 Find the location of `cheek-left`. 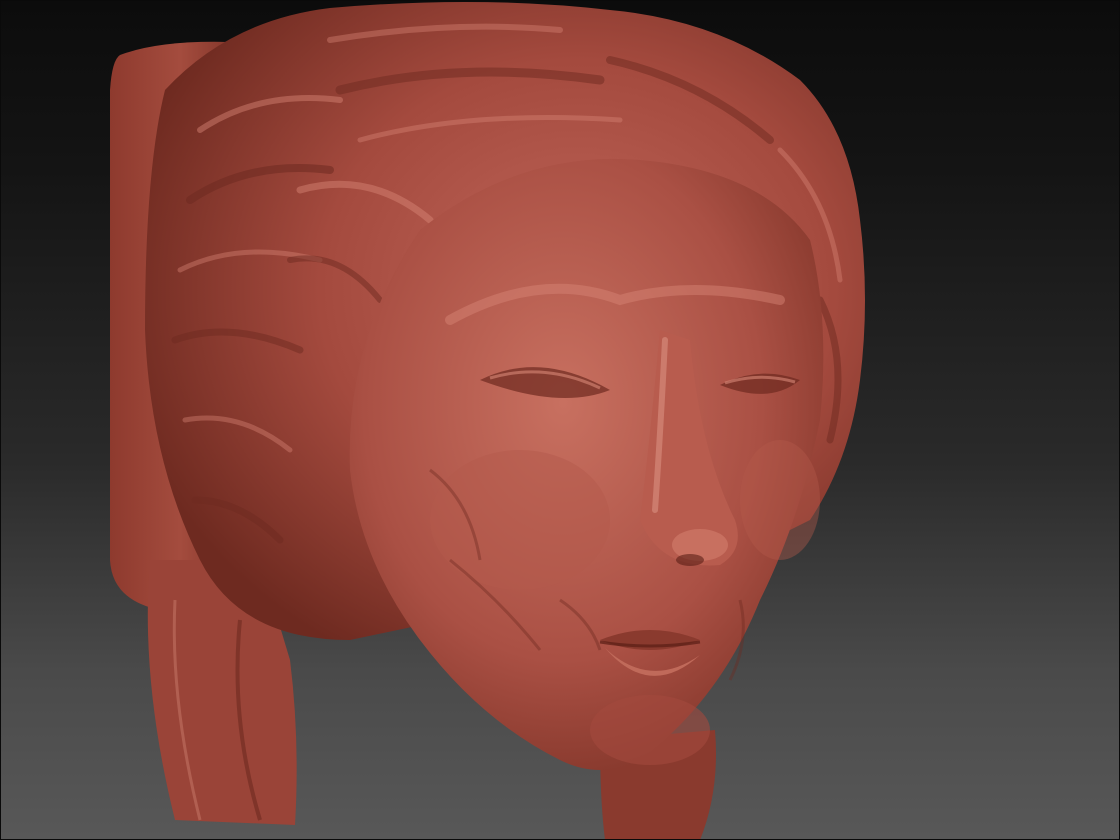

cheek-left is located at coordinates (520, 520).